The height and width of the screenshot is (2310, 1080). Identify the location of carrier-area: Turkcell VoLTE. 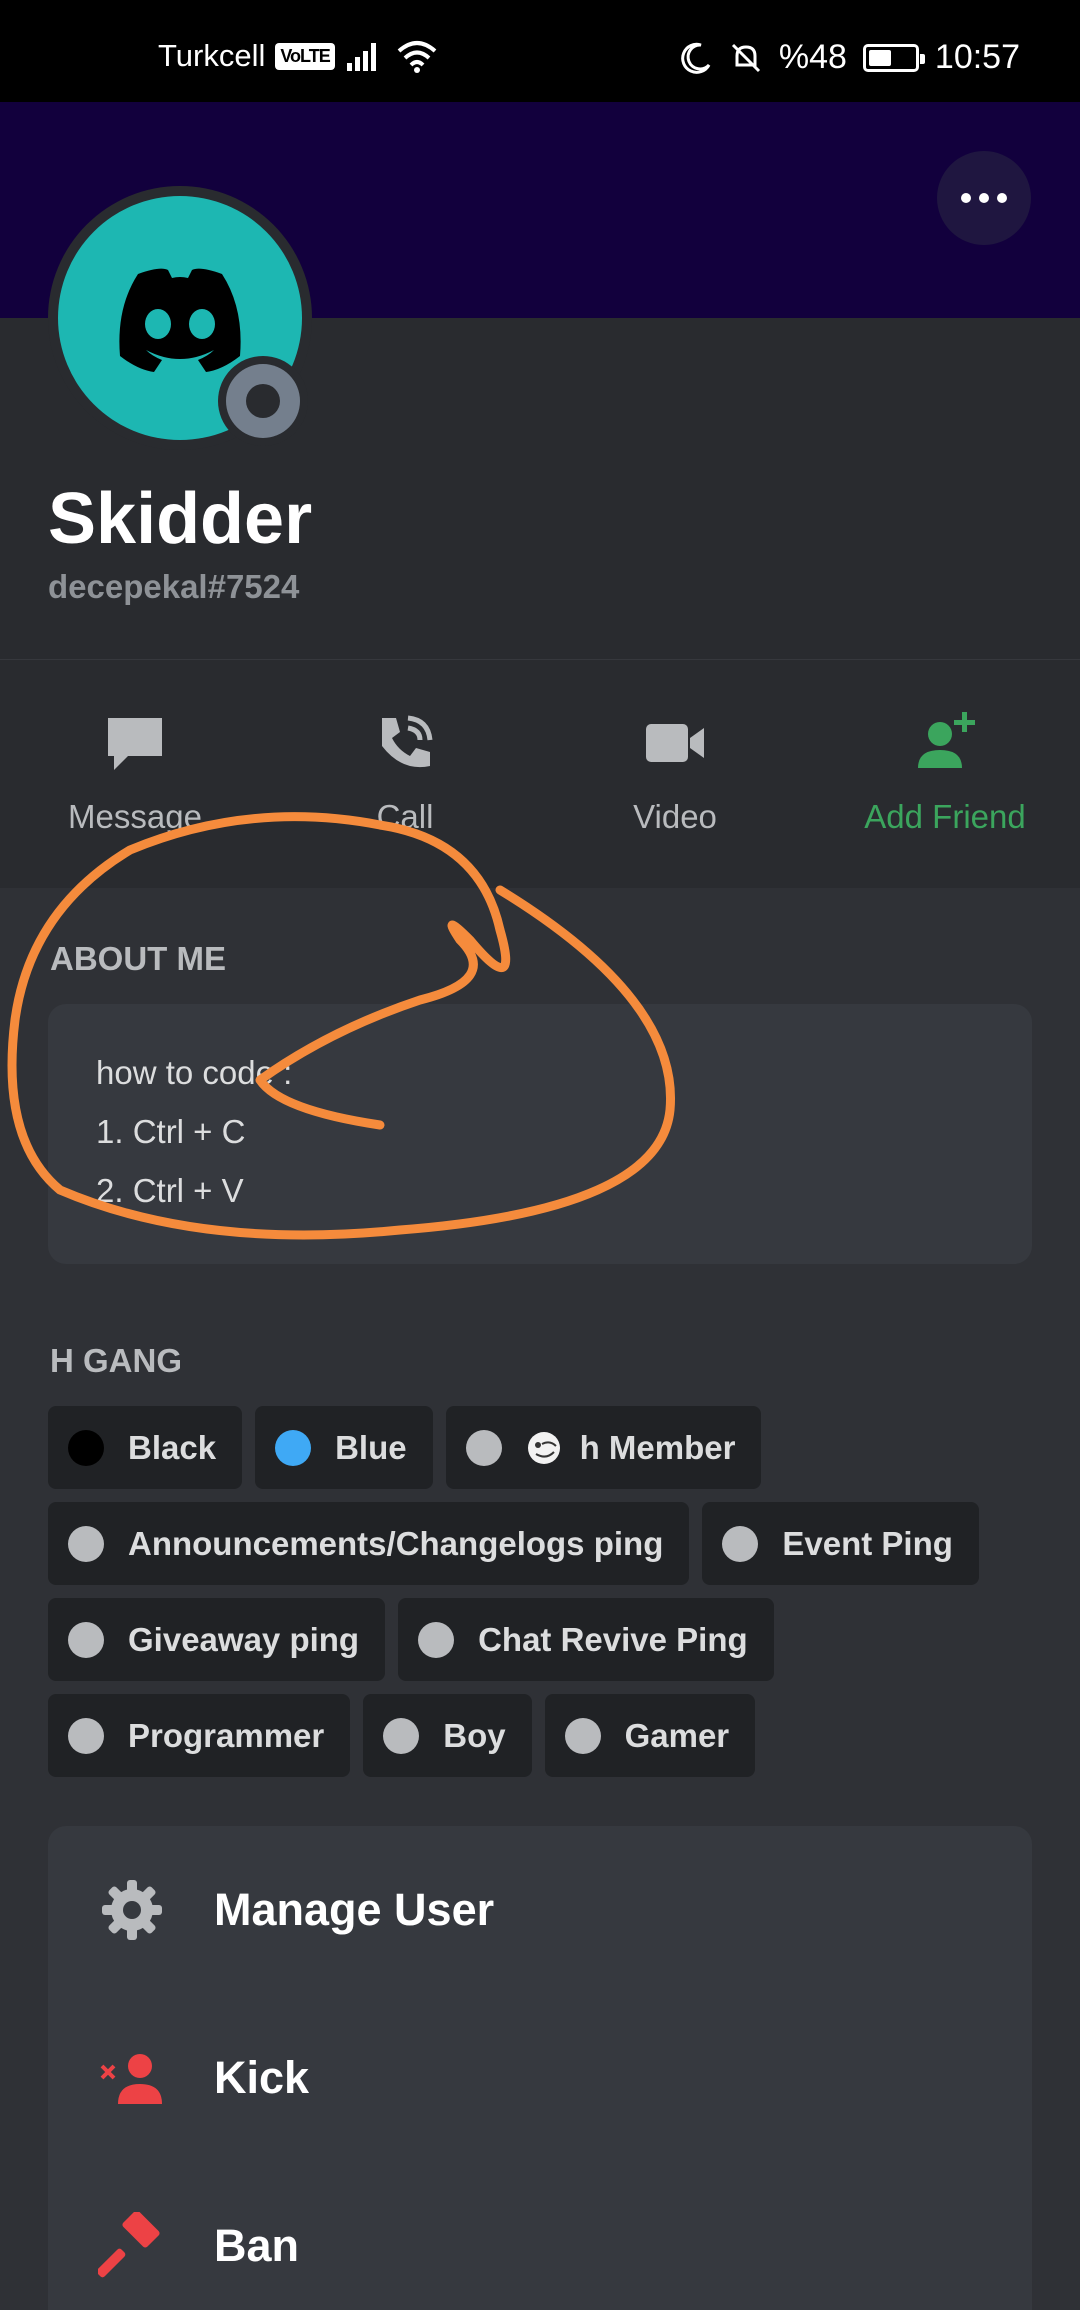
(298, 56).